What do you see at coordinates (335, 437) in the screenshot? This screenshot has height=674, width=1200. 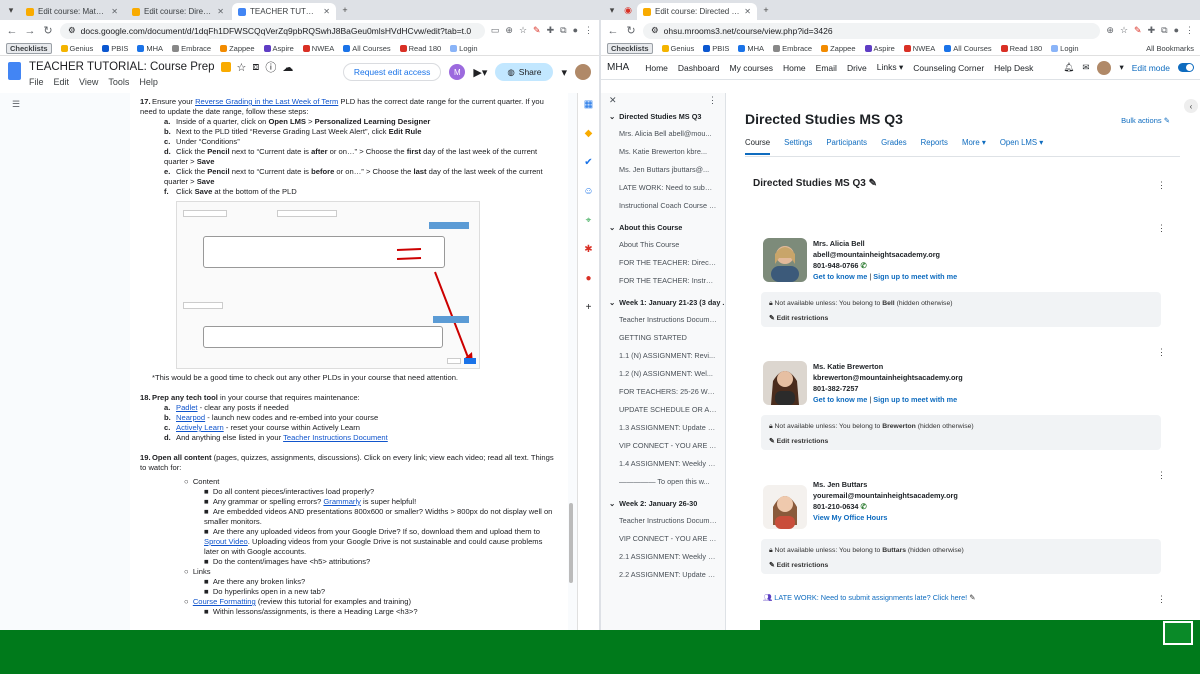 I see `teacher-instructions-link: Teacher Instructions Document` at bounding box center [335, 437].